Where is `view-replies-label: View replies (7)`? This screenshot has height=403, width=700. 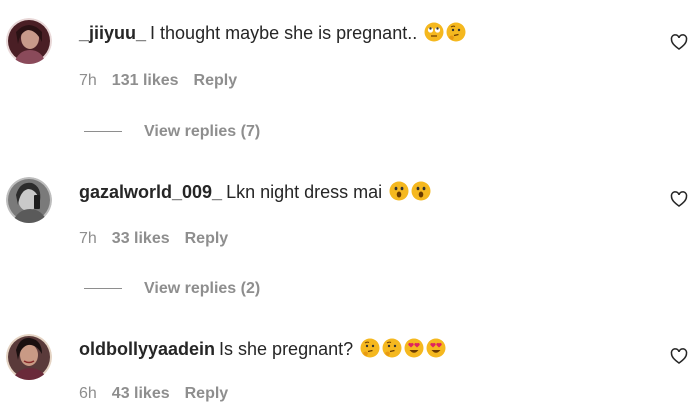 view-replies-label: View replies (7) is located at coordinates (202, 131).